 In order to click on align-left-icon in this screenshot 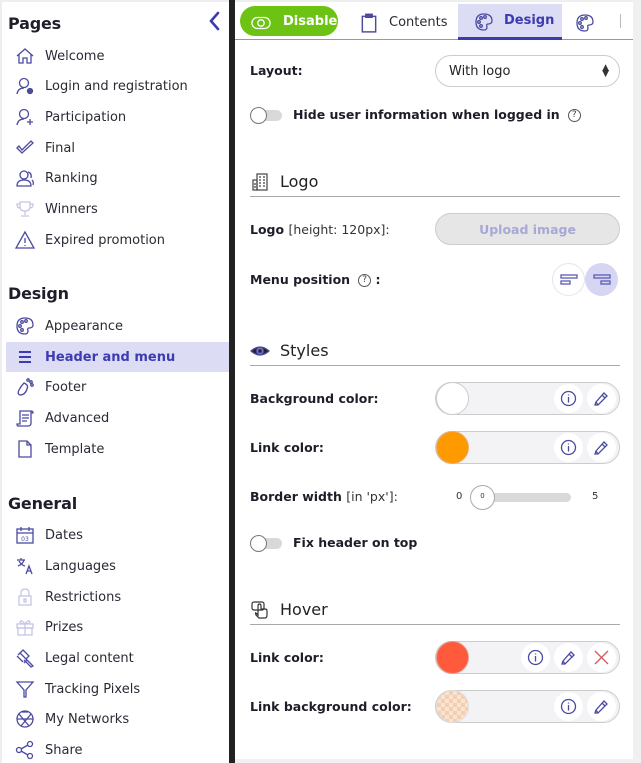, I will do `click(568, 279)`.